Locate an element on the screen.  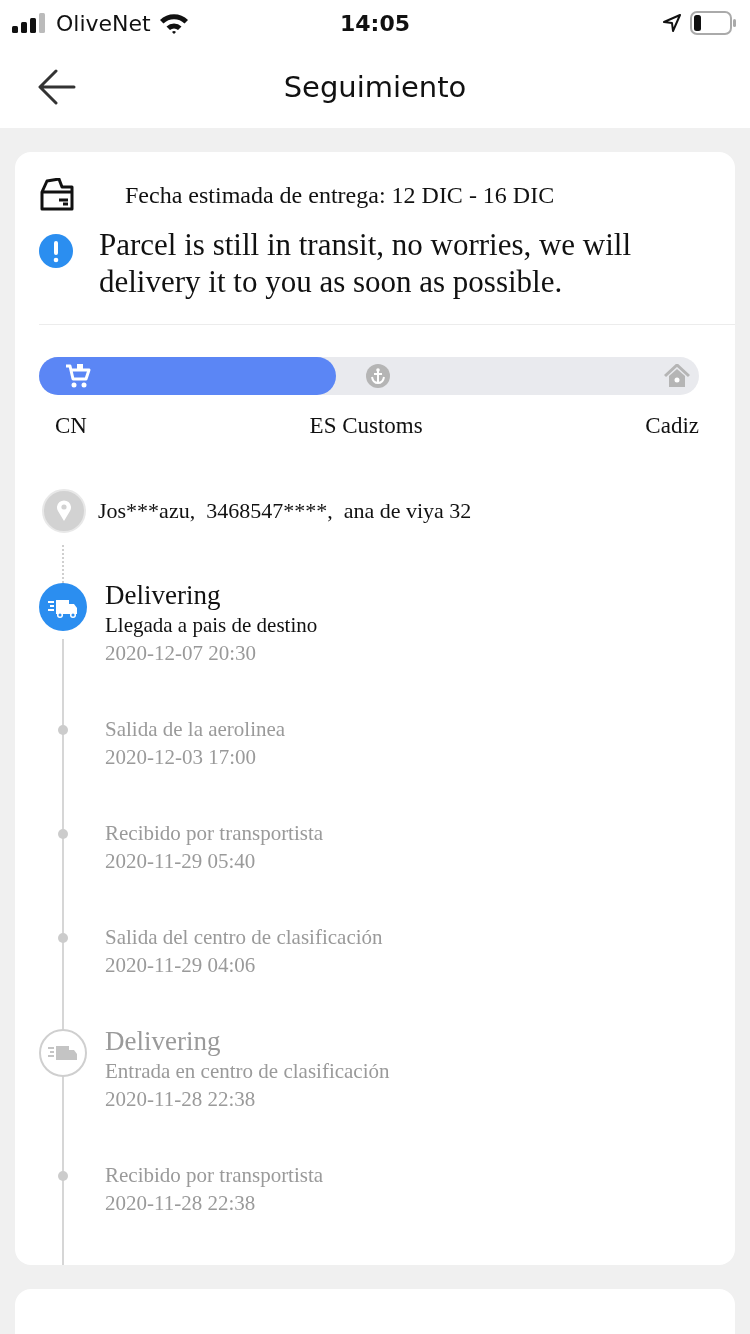
event-time: 2020-11-29 05:40 is located at coordinates (181, 861).